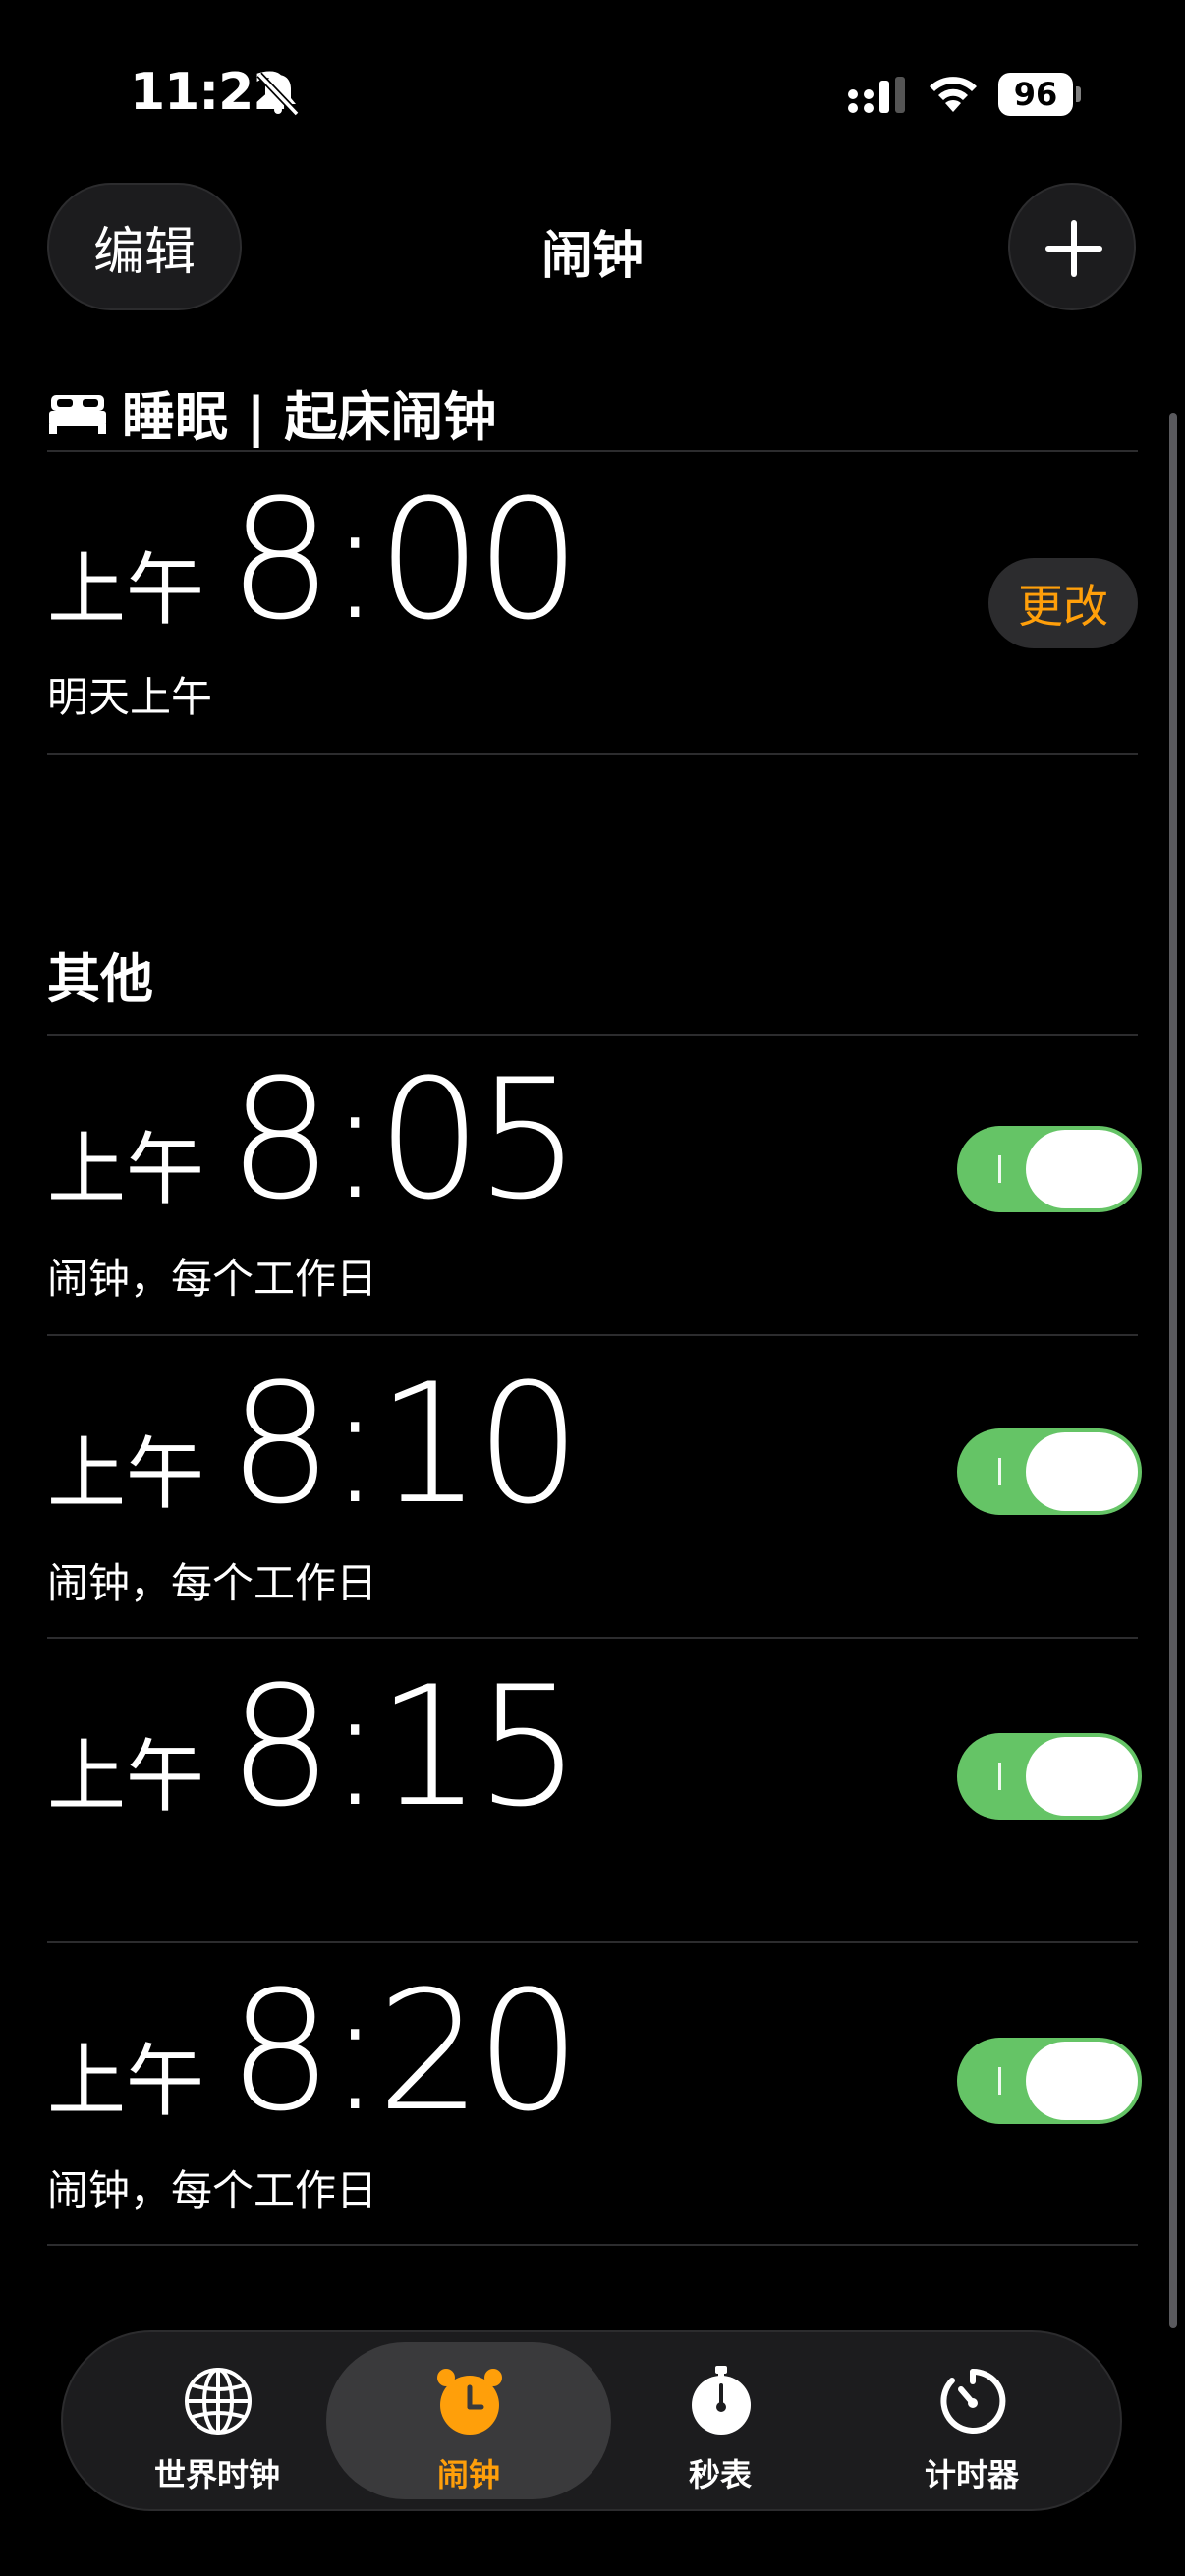 The width and height of the screenshot is (1185, 2576). Describe the element at coordinates (972, 2474) in the screenshot. I see `tab-label: 计时器` at that location.